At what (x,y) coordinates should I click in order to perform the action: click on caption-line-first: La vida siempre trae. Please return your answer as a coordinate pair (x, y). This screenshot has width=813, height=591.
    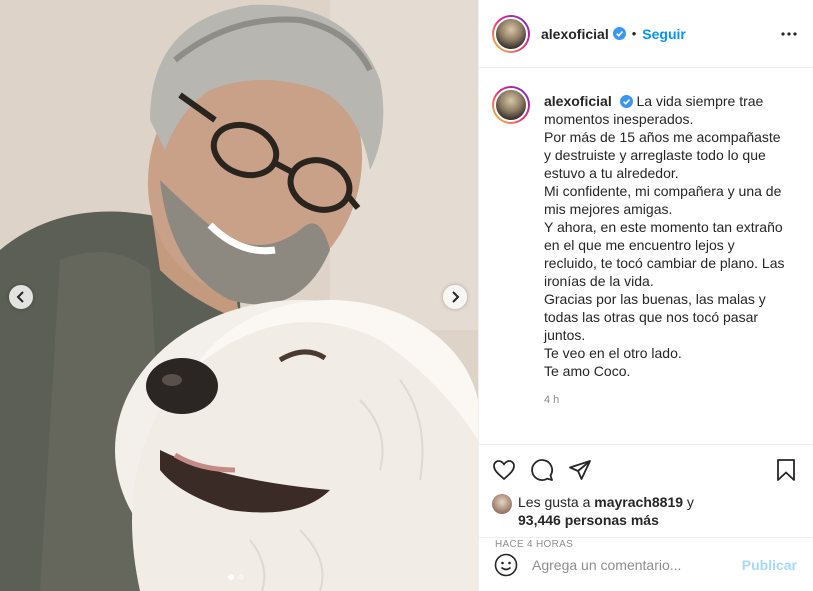
    Looking at the image, I should click on (700, 101).